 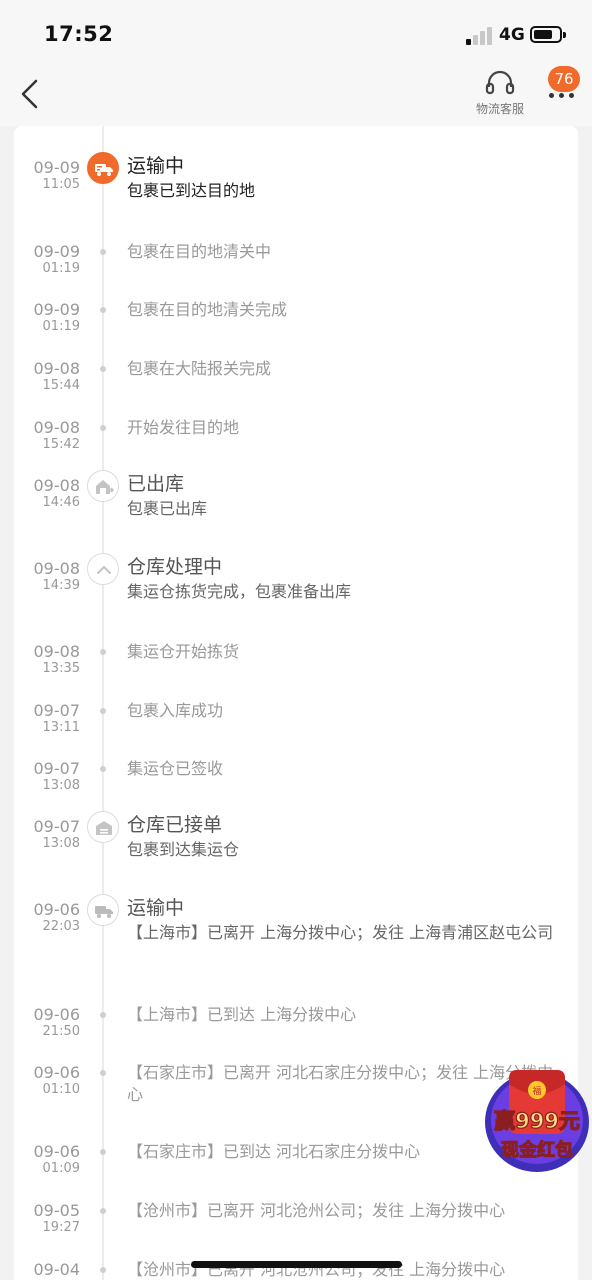 I want to click on entry-description: 包裹入库成功, so click(x=175, y=710).